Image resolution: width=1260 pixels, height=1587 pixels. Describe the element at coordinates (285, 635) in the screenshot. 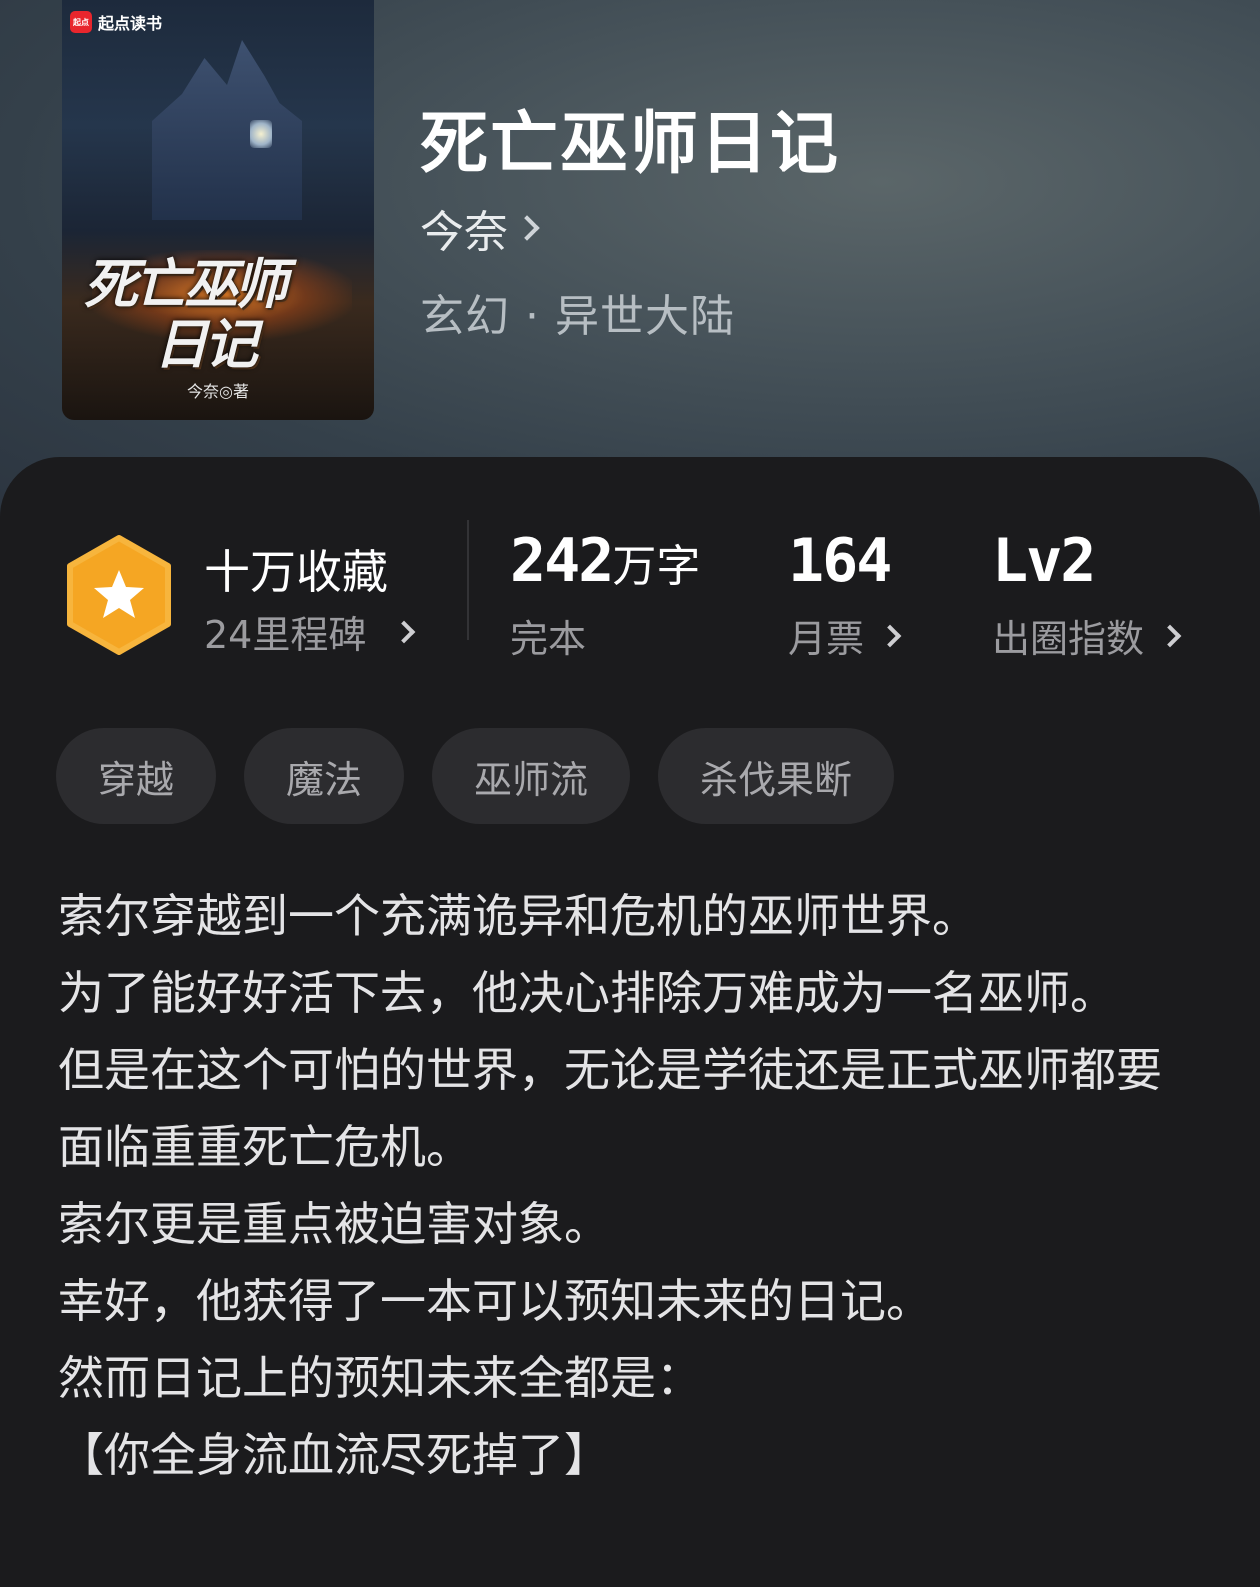

I see `milestone-label: 24里程碑` at that location.